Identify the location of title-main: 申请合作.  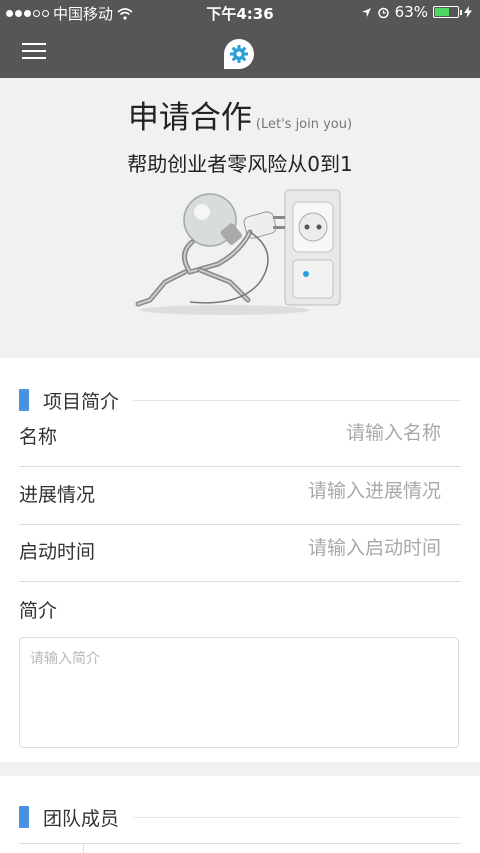
(189, 118).